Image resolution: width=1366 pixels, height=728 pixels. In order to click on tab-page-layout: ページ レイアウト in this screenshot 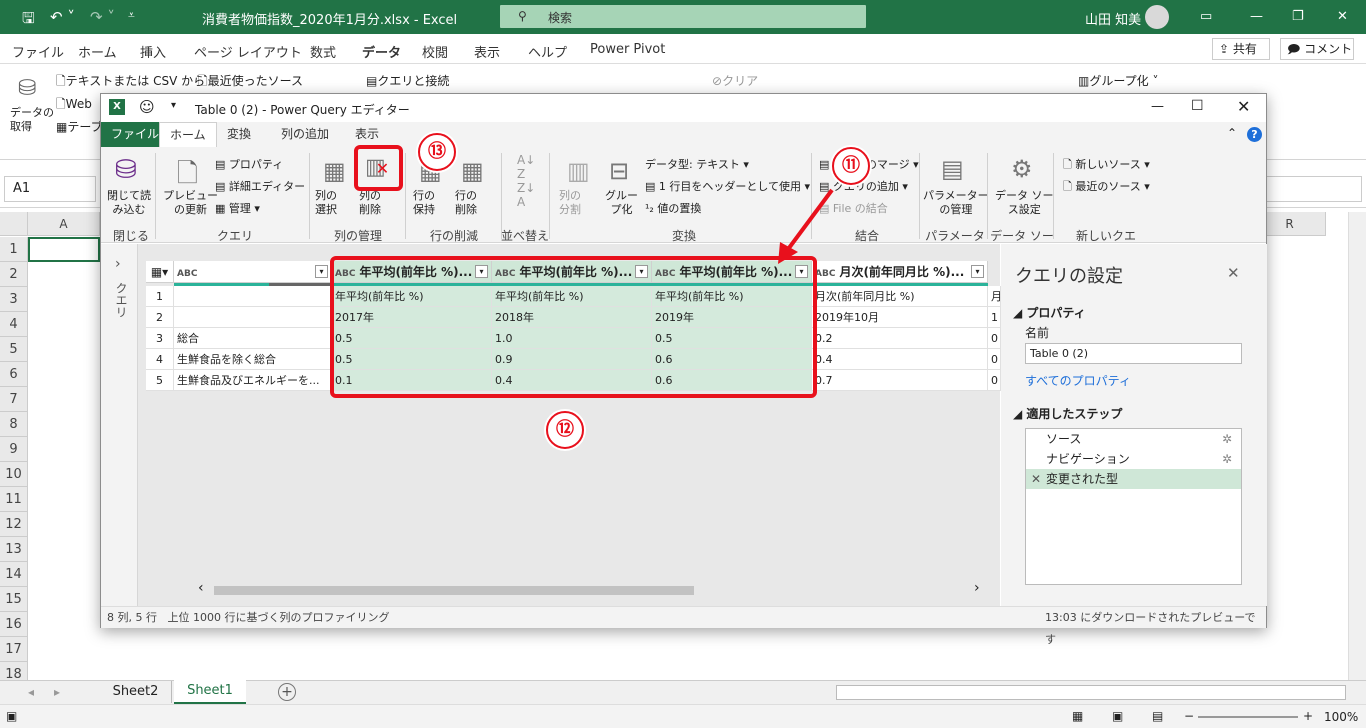, I will do `click(248, 51)`.